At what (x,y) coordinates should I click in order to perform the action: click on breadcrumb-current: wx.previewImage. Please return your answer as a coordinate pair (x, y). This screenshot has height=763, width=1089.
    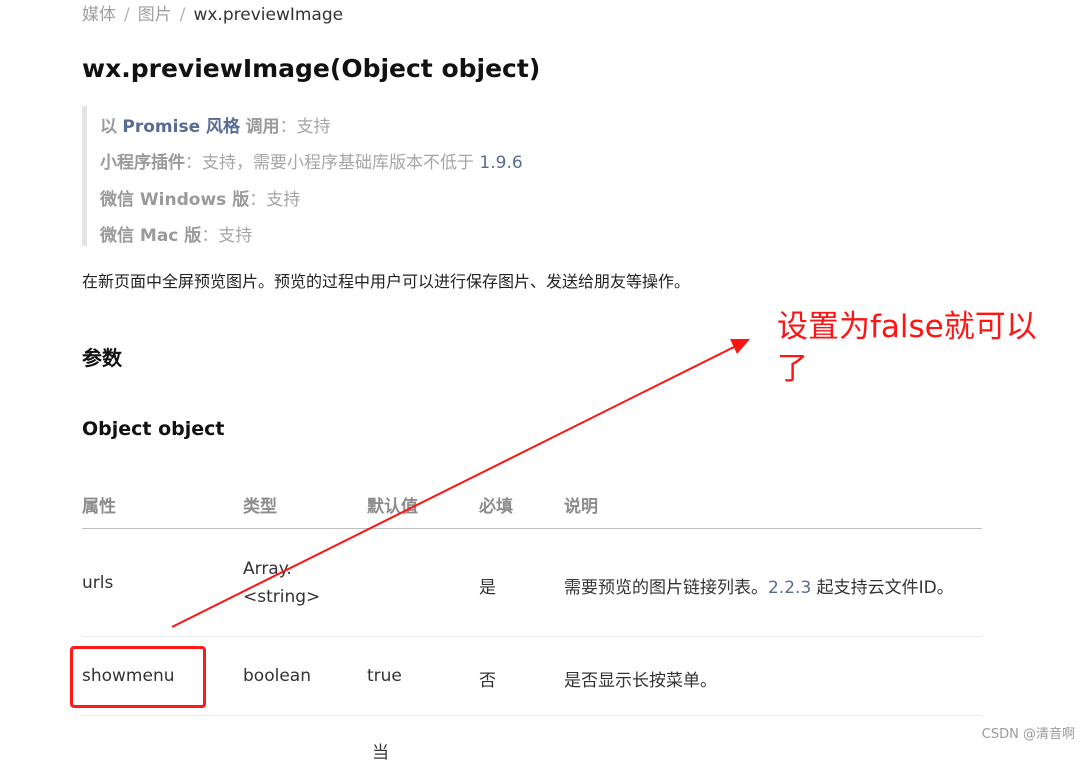
    Looking at the image, I should click on (268, 15).